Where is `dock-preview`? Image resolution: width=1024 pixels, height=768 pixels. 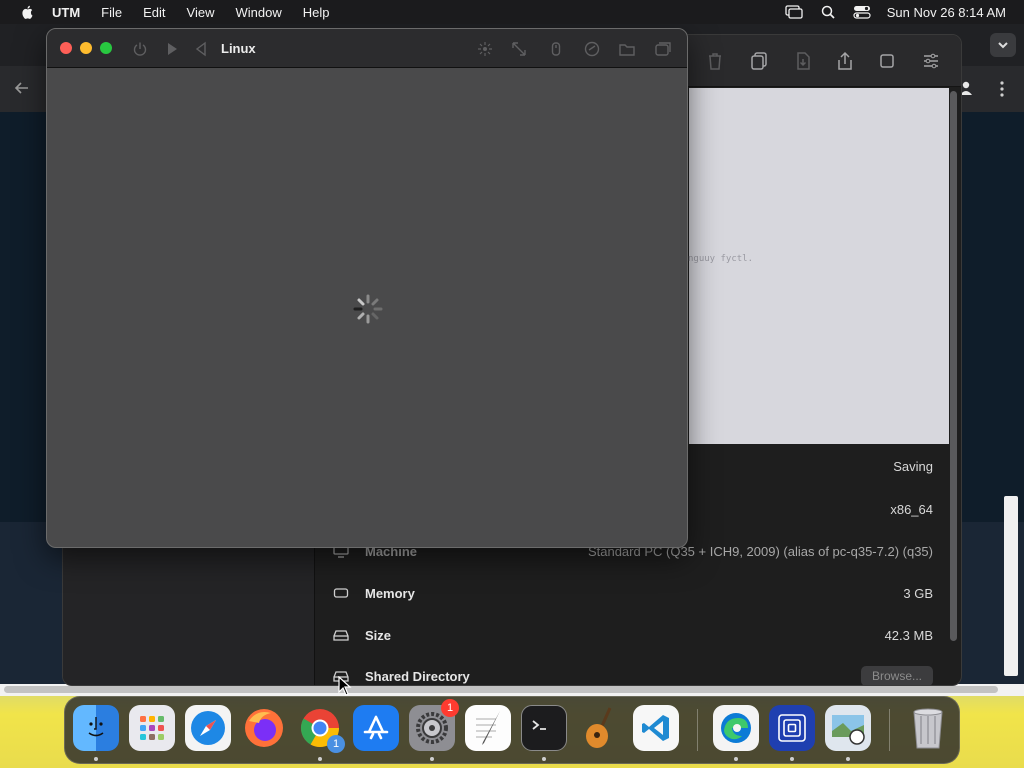
dock-preview is located at coordinates (848, 728).